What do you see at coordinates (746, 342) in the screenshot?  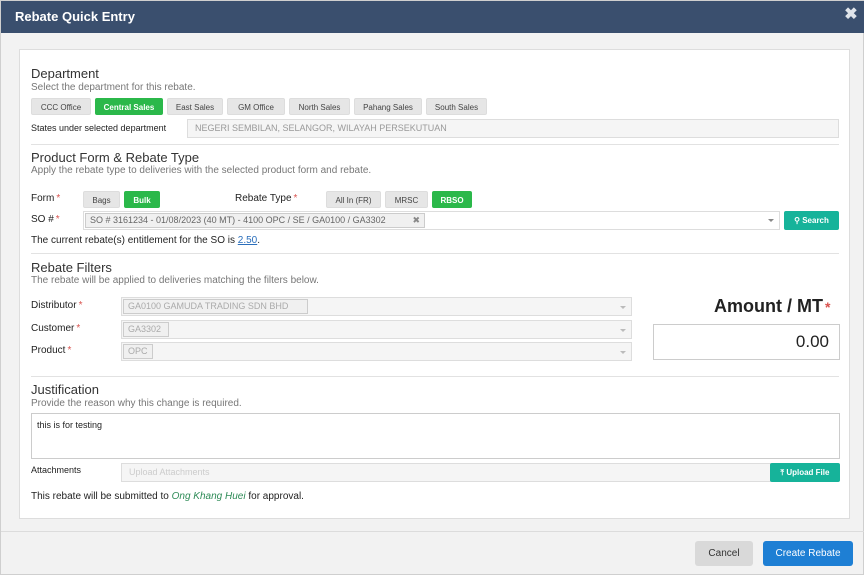 I see `amount-input: 0.00` at bounding box center [746, 342].